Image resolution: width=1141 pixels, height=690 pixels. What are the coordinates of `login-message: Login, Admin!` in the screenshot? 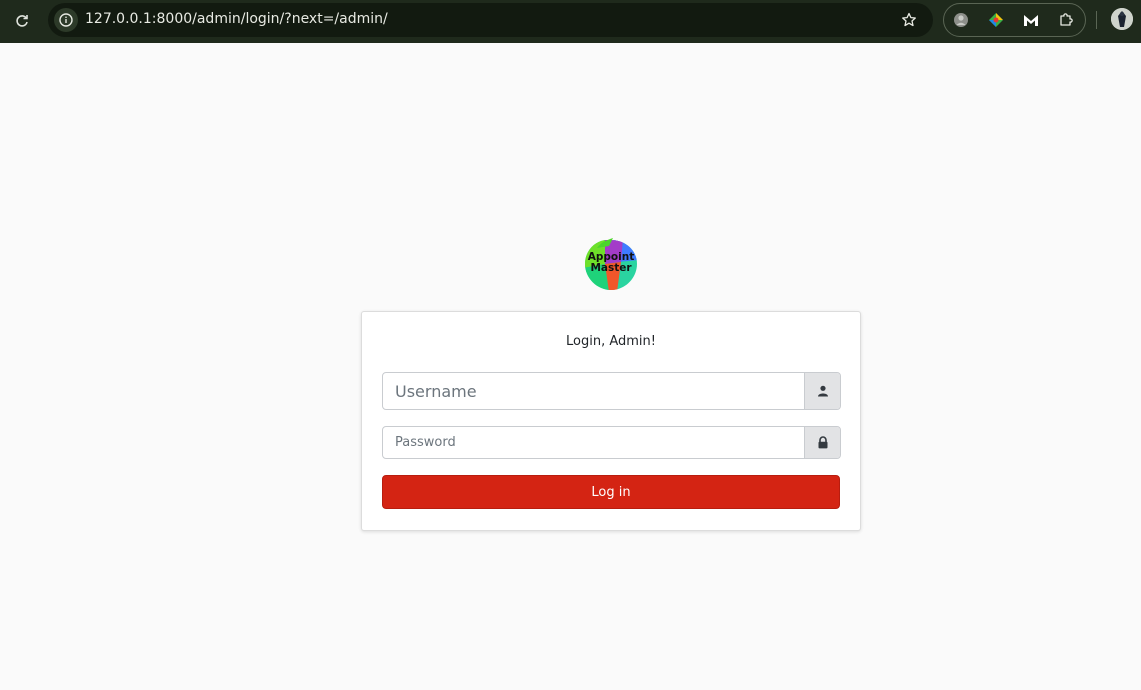 It's located at (611, 341).